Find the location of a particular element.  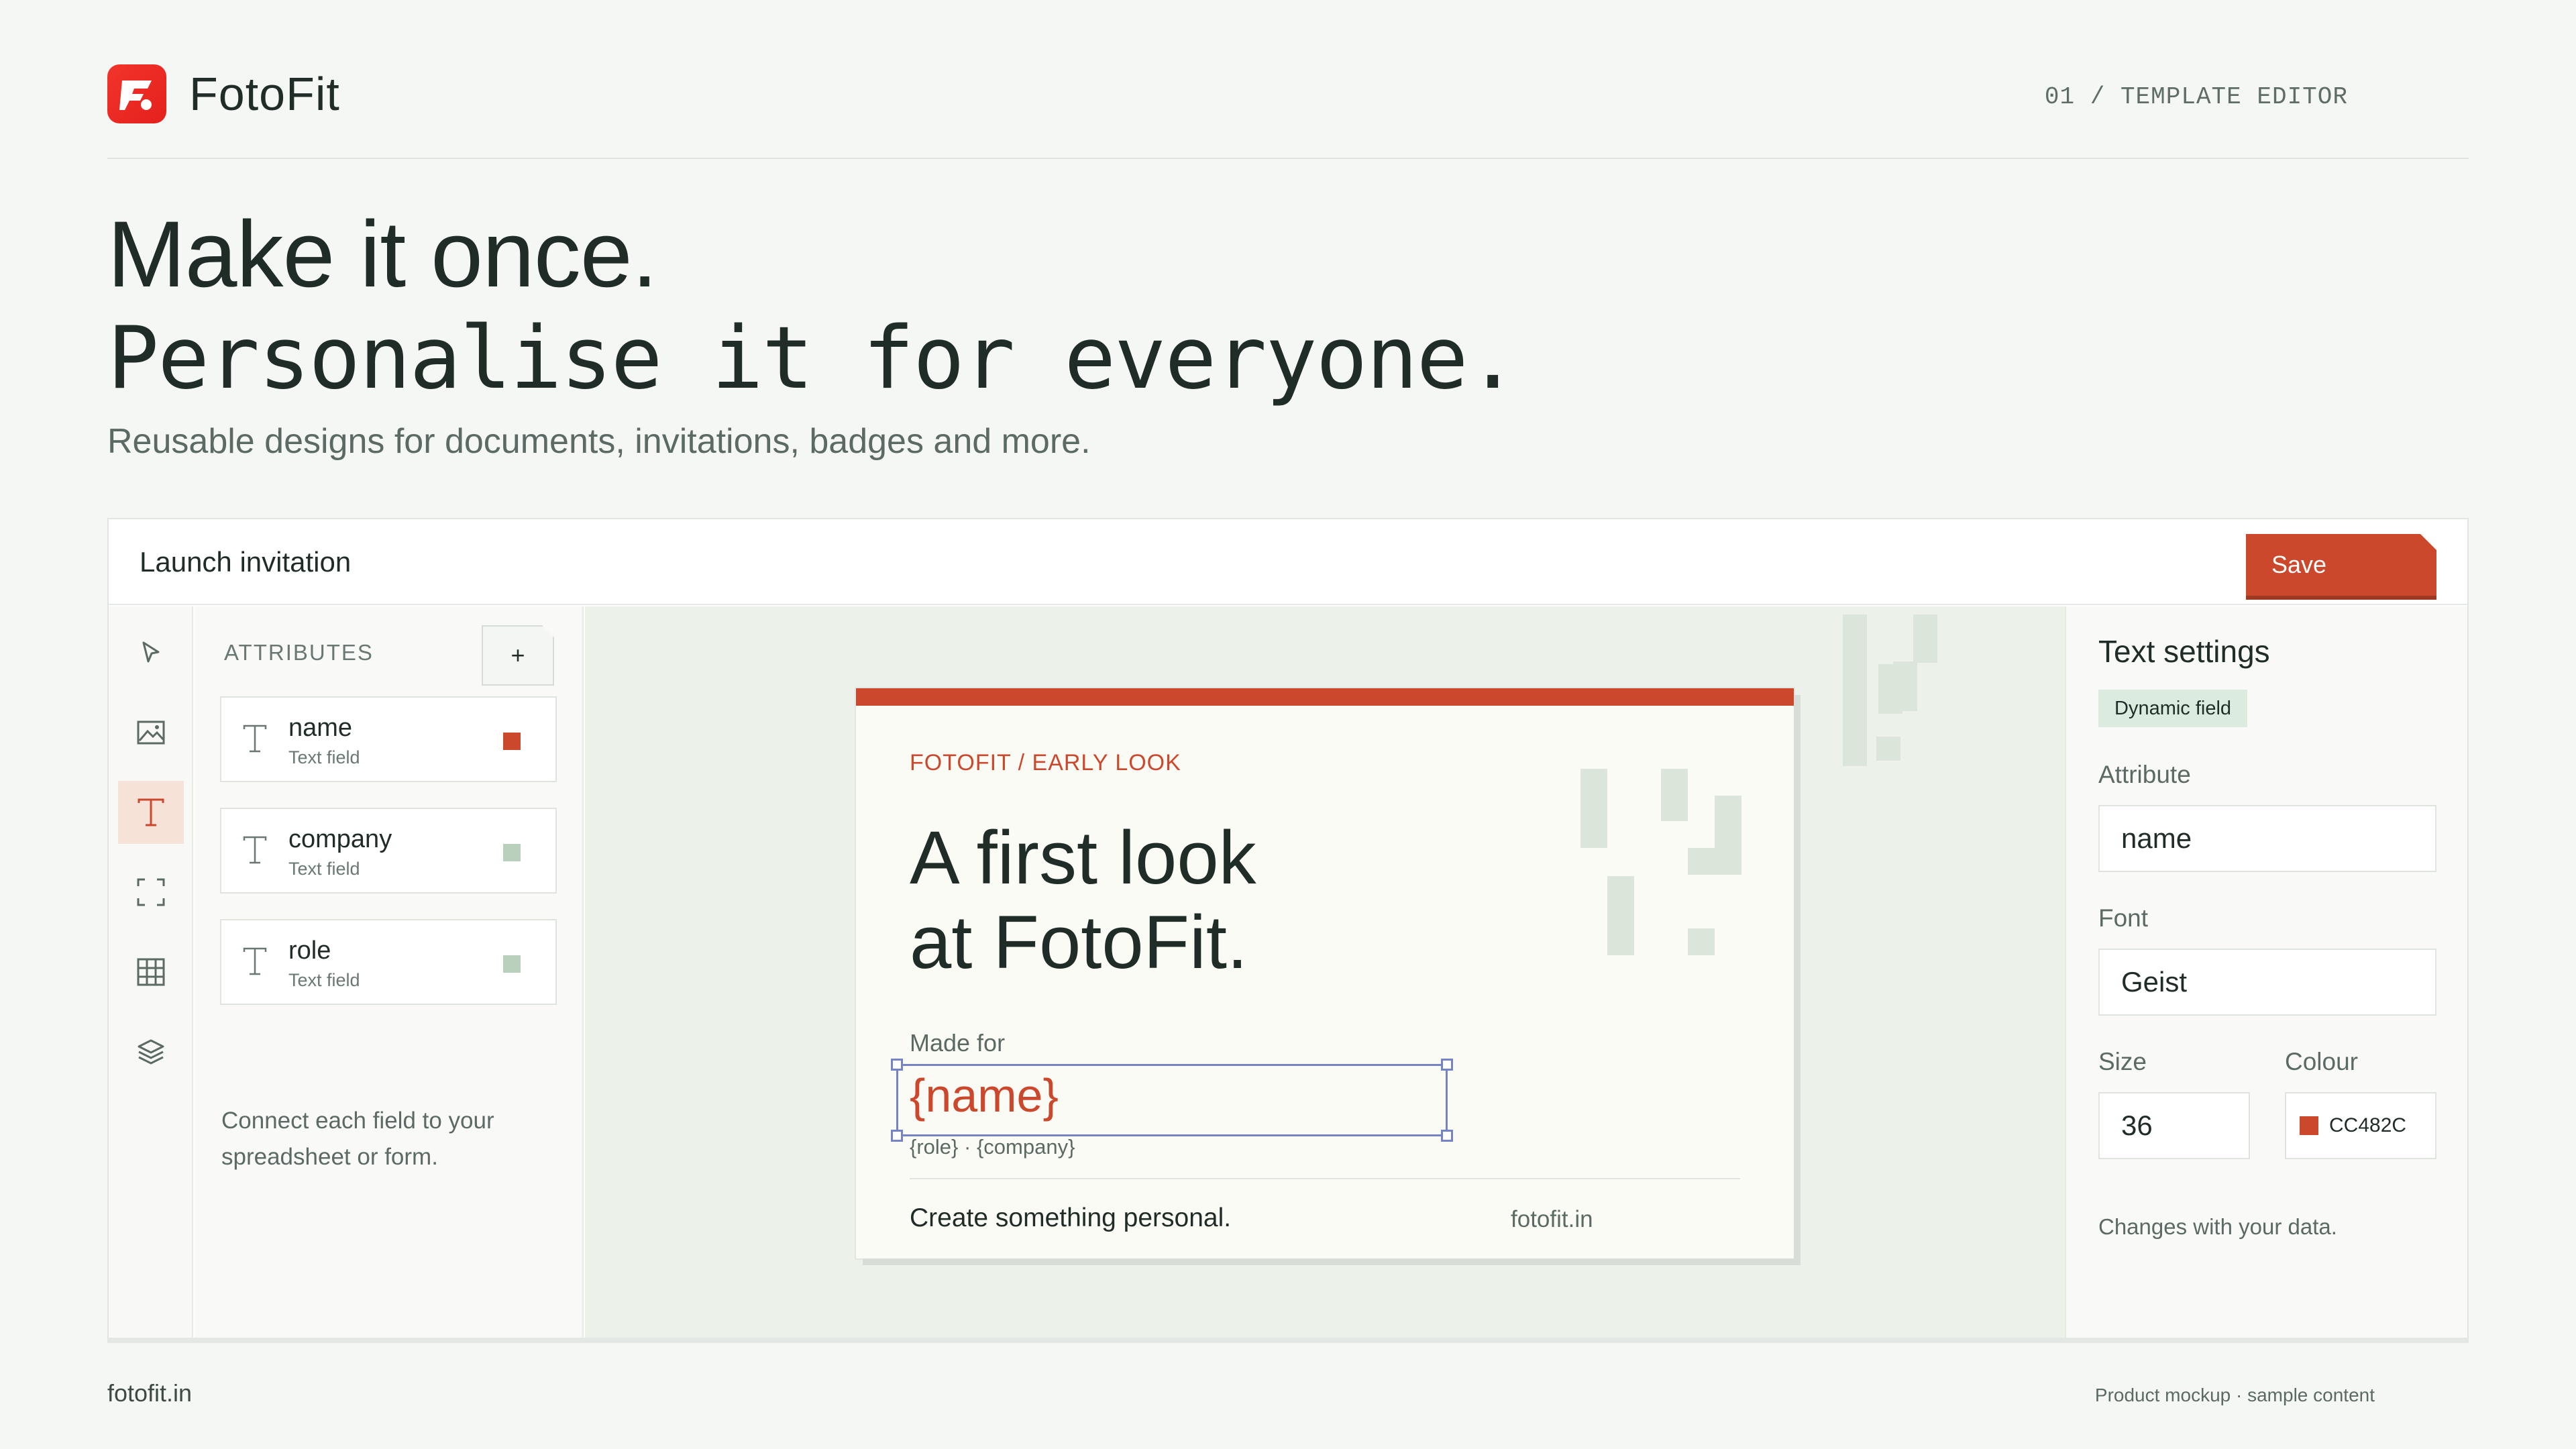

fotofit-logo-icon is located at coordinates (136, 93).